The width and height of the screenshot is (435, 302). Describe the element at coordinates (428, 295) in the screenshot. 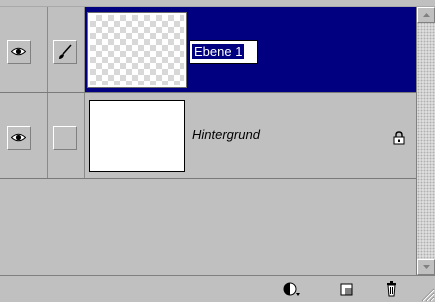

I see `resize-grip-icon` at that location.